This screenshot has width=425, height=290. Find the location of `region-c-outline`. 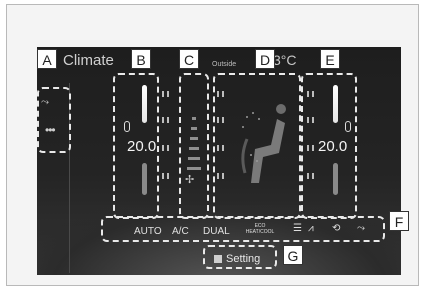

region-c-outline is located at coordinates (194, 146).